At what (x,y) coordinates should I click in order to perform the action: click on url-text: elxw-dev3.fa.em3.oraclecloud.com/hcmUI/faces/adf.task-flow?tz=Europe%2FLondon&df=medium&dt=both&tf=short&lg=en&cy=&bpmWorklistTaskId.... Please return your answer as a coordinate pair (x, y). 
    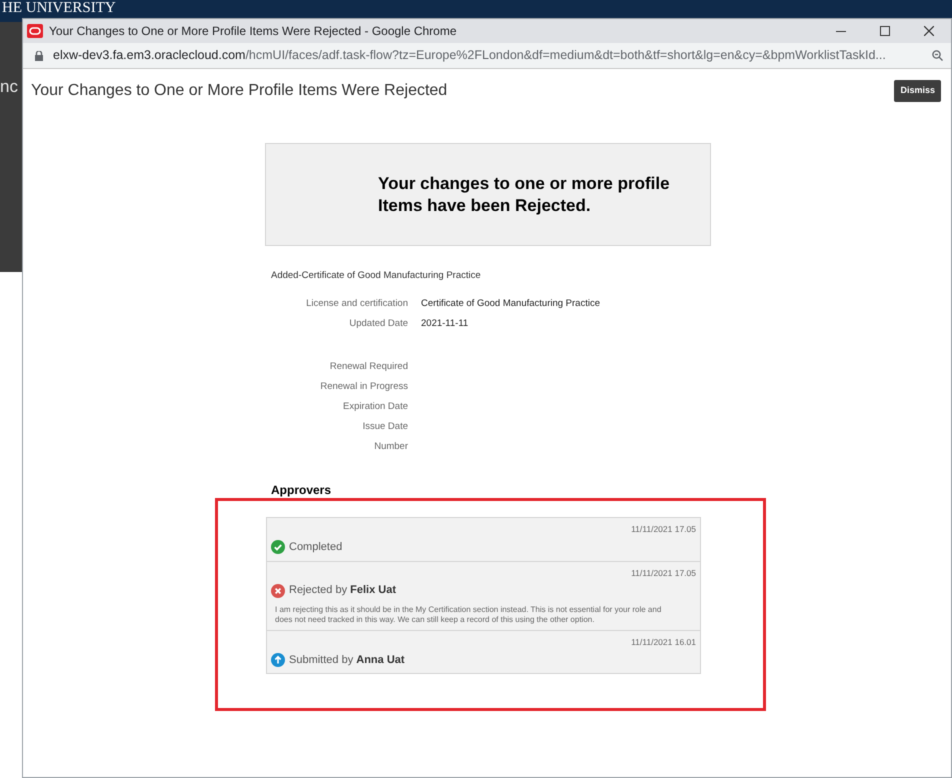
    Looking at the image, I should click on (469, 55).